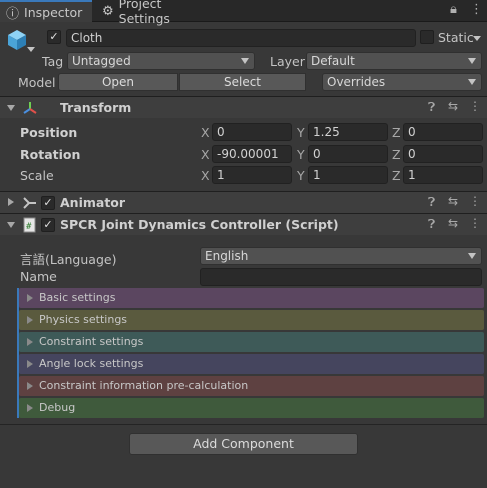  What do you see at coordinates (144, 385) in the screenshot?
I see `section-label: Constraint information pre-calculation` at bounding box center [144, 385].